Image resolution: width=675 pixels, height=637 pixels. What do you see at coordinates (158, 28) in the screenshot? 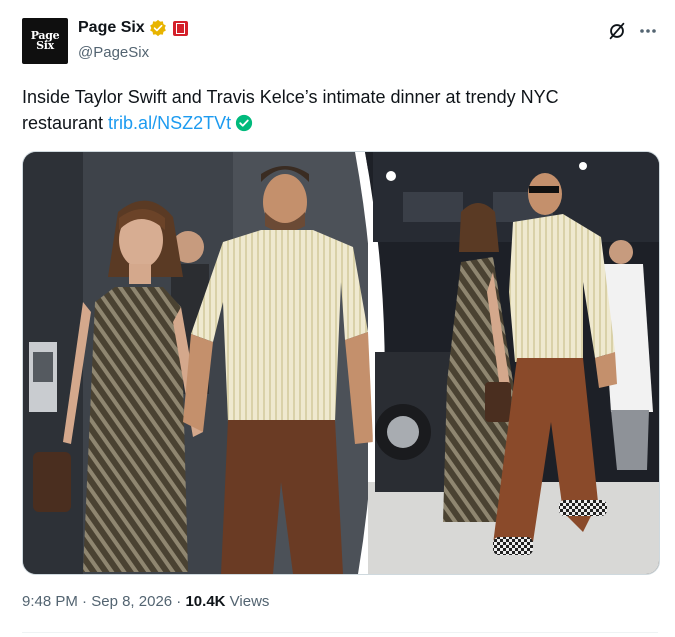
I see `verified-badge-icon` at bounding box center [158, 28].